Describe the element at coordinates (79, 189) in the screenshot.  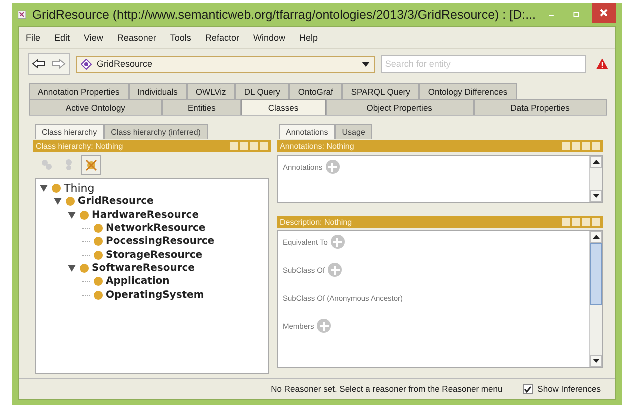
I see `tree-item: Thing` at that location.